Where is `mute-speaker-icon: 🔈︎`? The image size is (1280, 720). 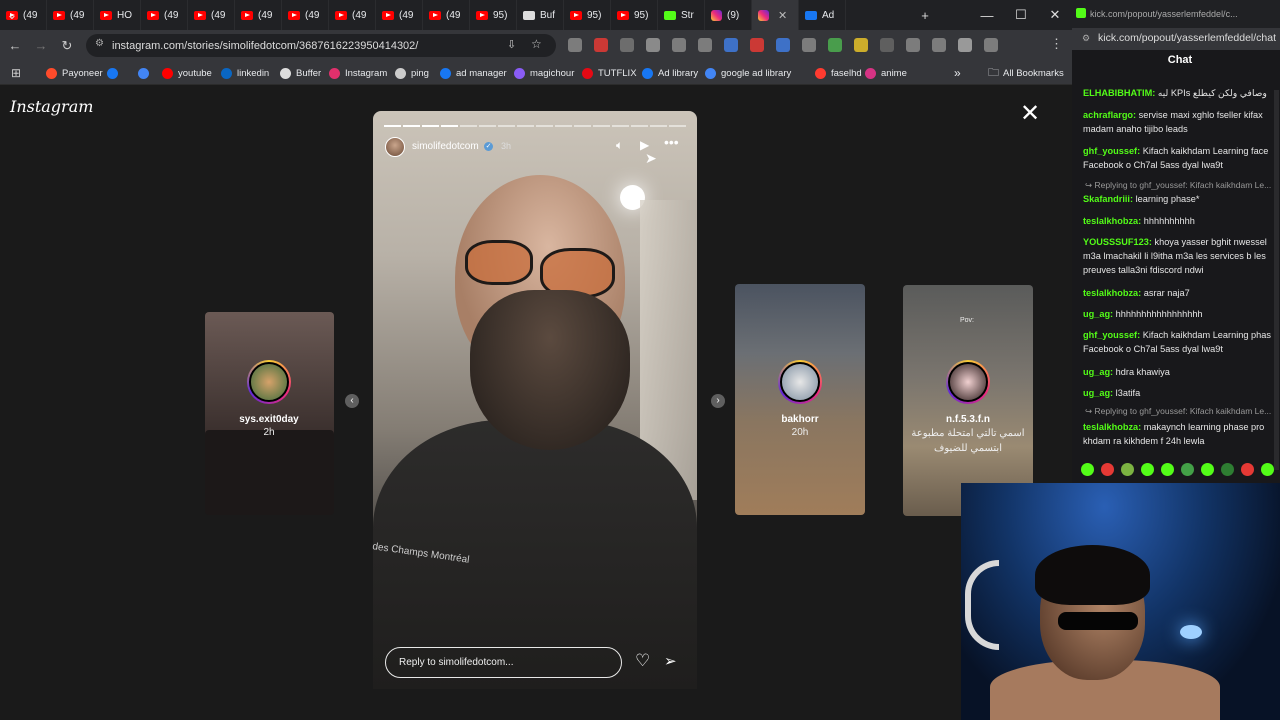
mute-speaker-icon: 🔈︎ is located at coordinates (619, 145).